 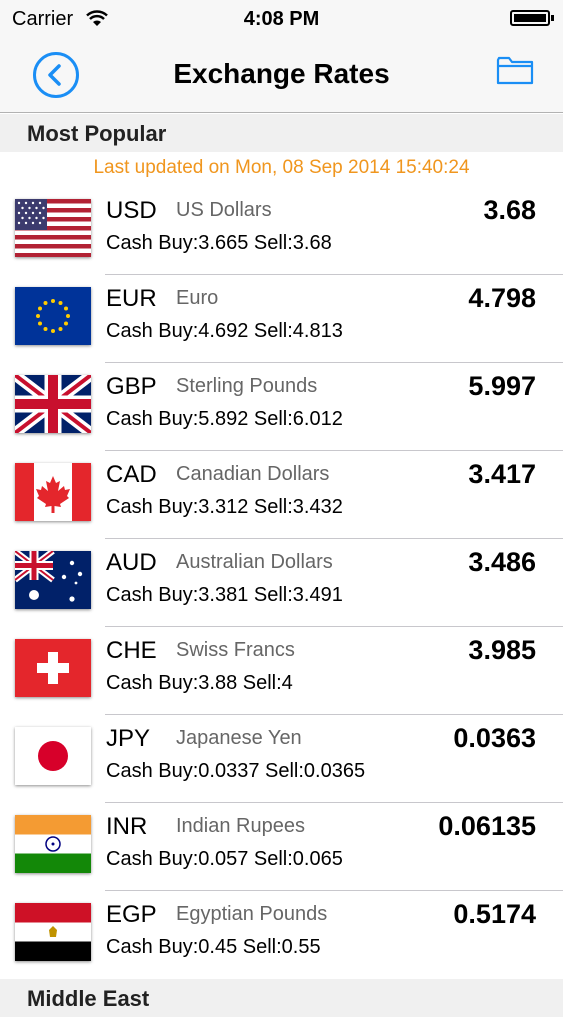 What do you see at coordinates (281, 319) in the screenshot?
I see `currency-row-eur: EUR Euro 4.798 Cash Buy:4.692 Sell:4.813` at bounding box center [281, 319].